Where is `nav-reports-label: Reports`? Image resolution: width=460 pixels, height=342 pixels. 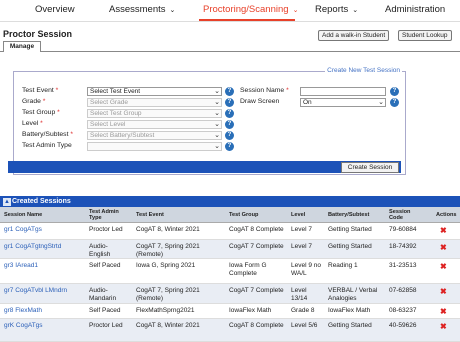
nav-reports-label: Reports is located at coordinates (332, 9).